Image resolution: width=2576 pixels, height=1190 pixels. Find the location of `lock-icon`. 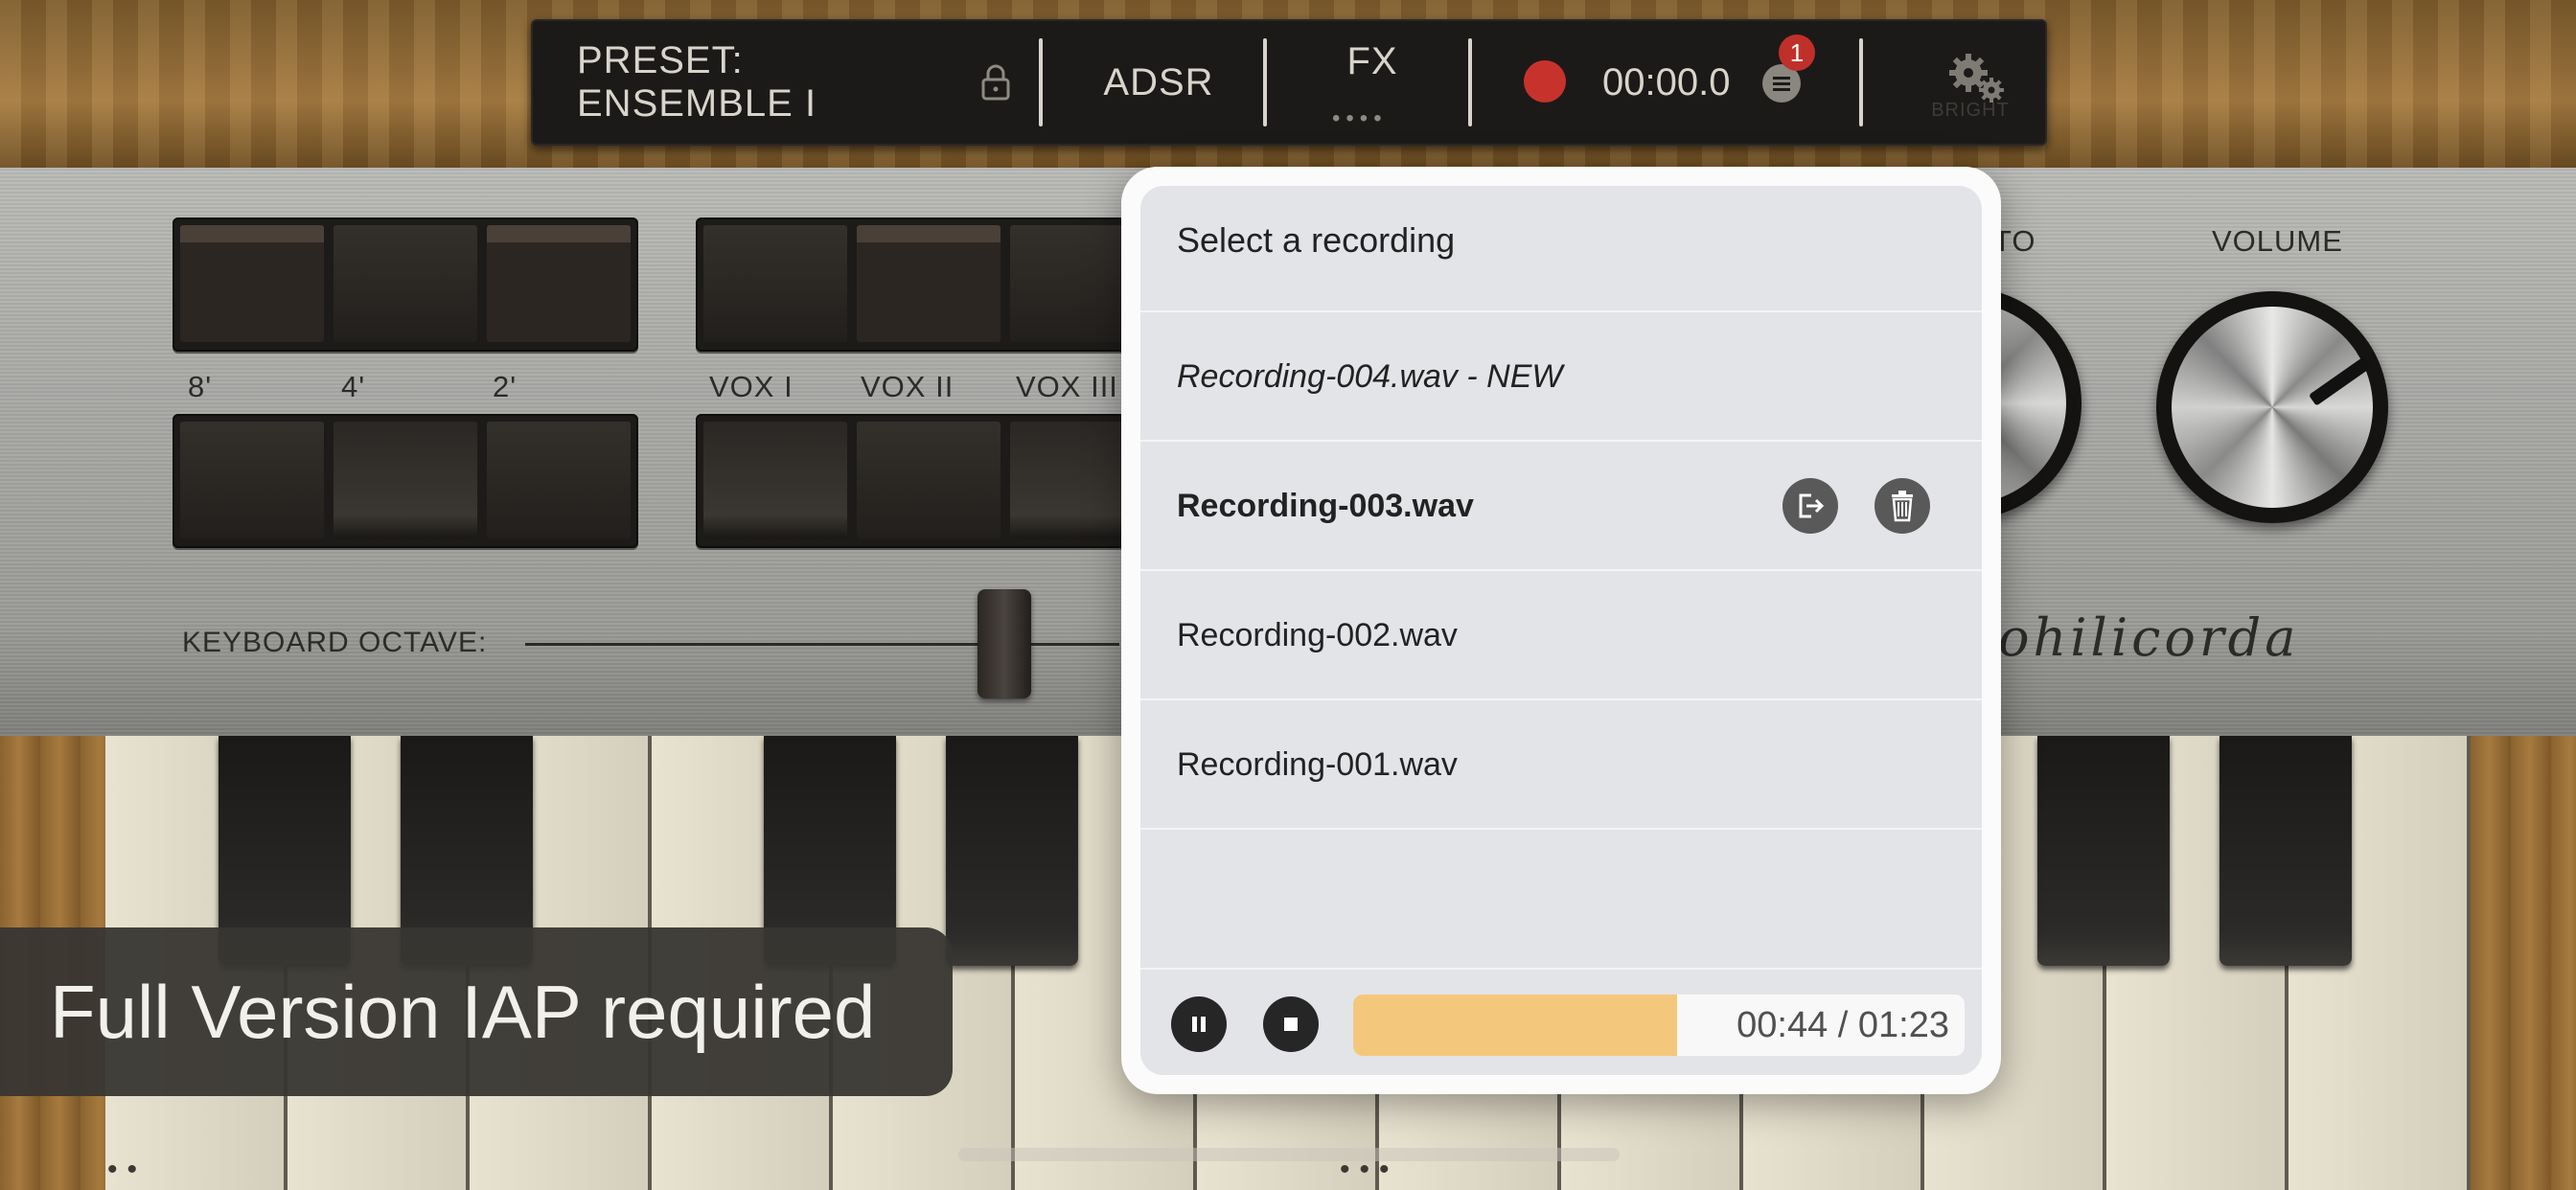

lock-icon is located at coordinates (996, 83).